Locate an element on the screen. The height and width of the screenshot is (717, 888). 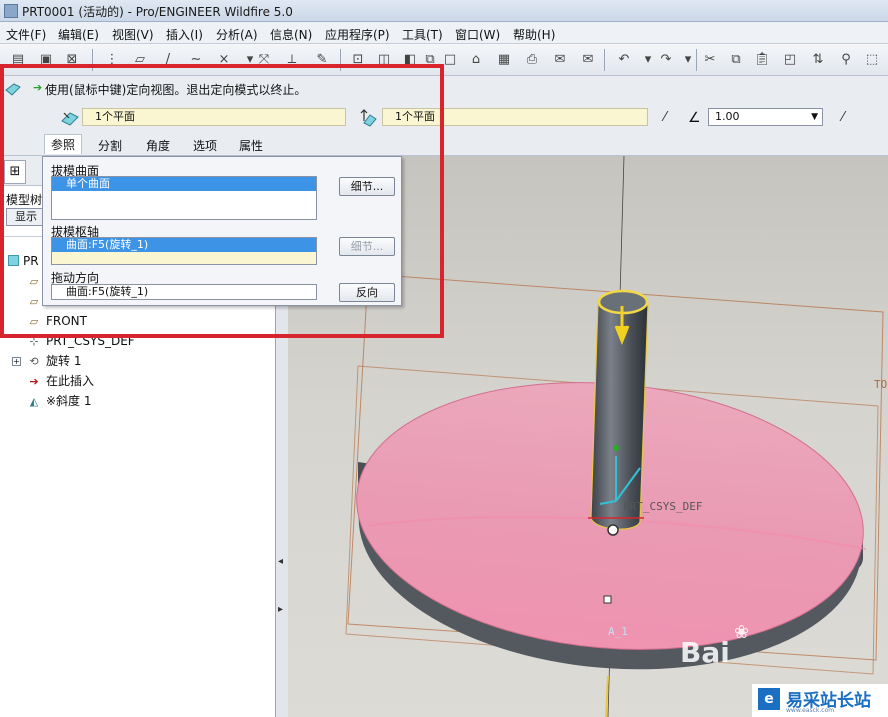
menu-tools: 工具(T) is located at coordinates (422, 34).